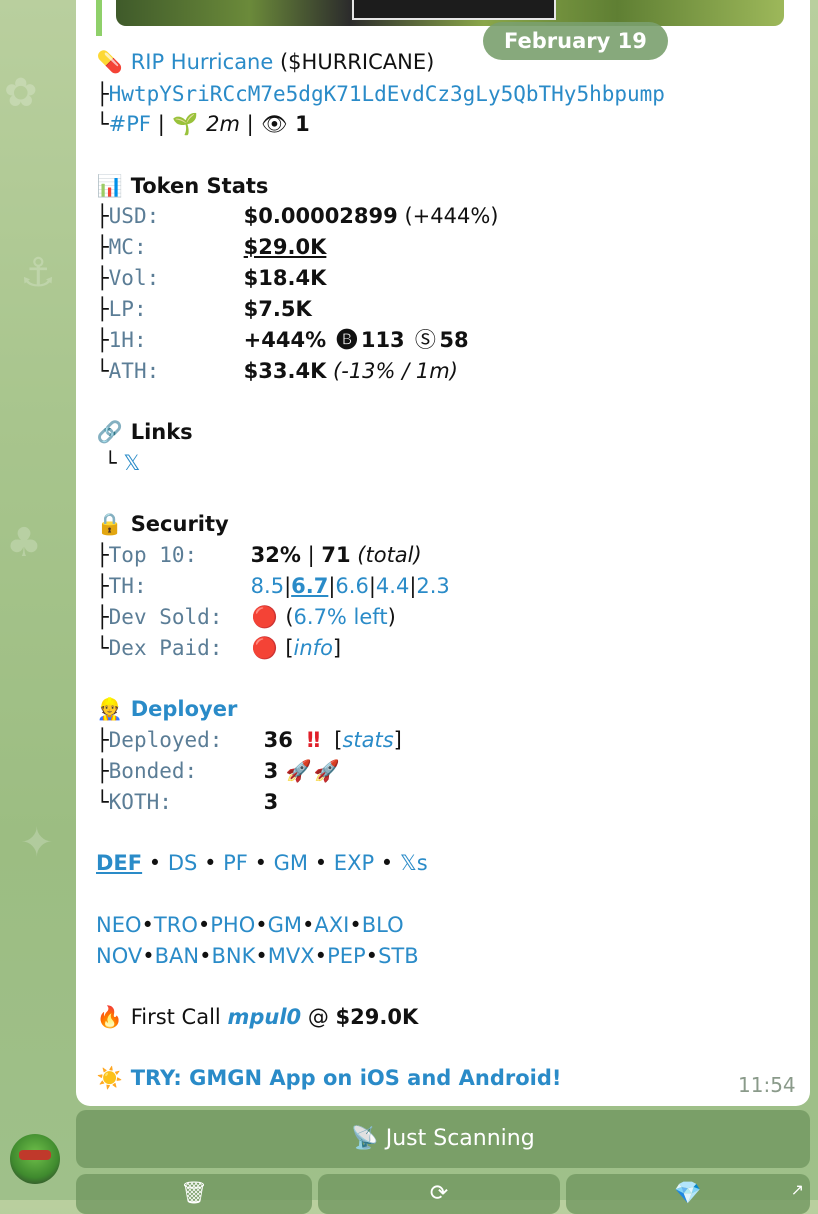 Image resolution: width=818 pixels, height=1214 pixels. I want to click on th-value-3: 6.6, so click(351, 586).